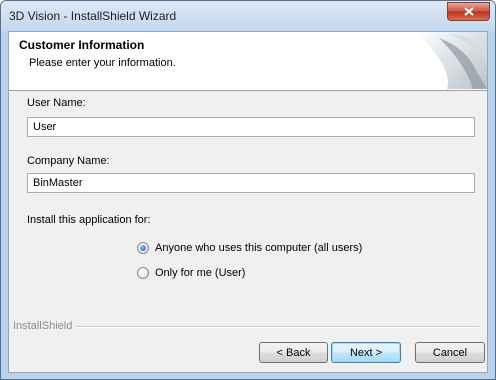 This screenshot has height=380, width=496. I want to click on next-button: Next >, so click(366, 352).